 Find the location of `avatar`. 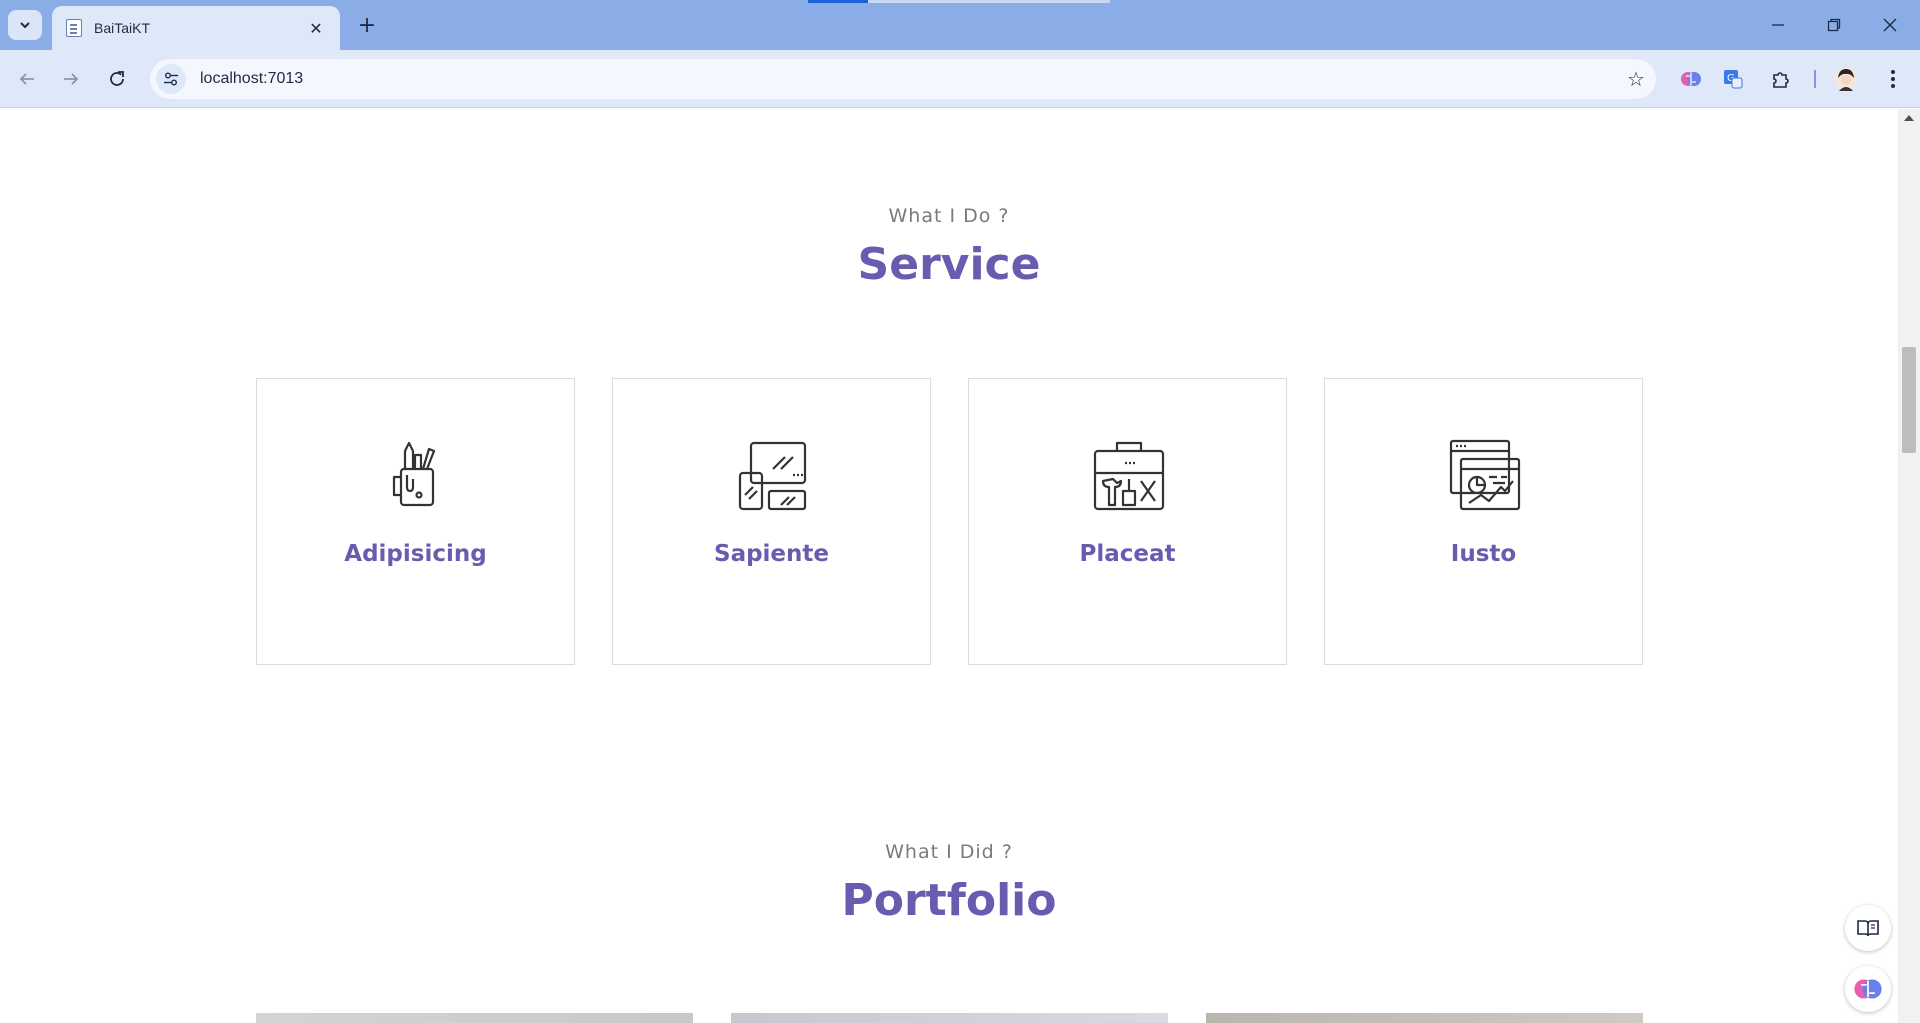

avatar is located at coordinates (1846, 79).